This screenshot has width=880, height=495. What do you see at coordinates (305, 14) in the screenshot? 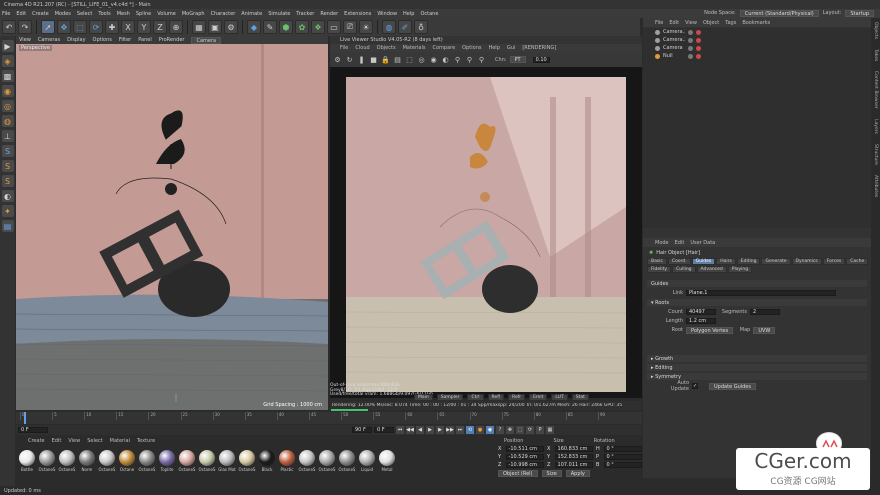
I see `menu-tracker: Tracker` at bounding box center [305, 14].